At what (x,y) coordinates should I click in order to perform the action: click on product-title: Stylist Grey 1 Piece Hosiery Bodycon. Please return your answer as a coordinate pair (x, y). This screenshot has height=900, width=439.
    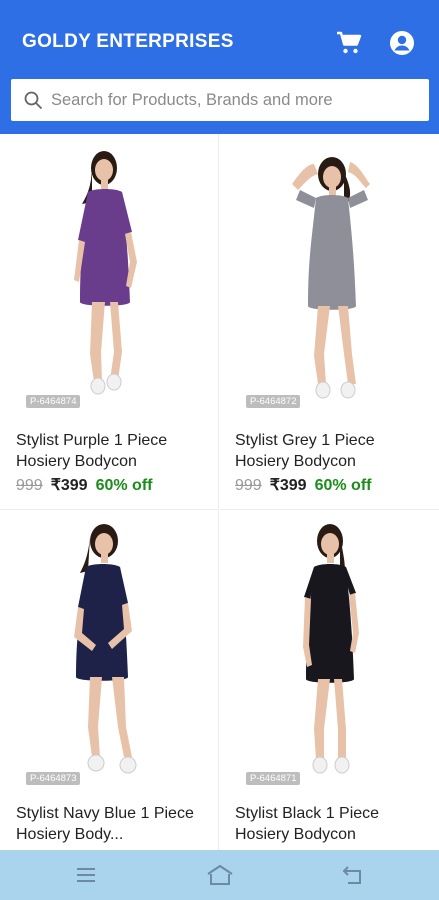
    Looking at the image, I should click on (332, 451).